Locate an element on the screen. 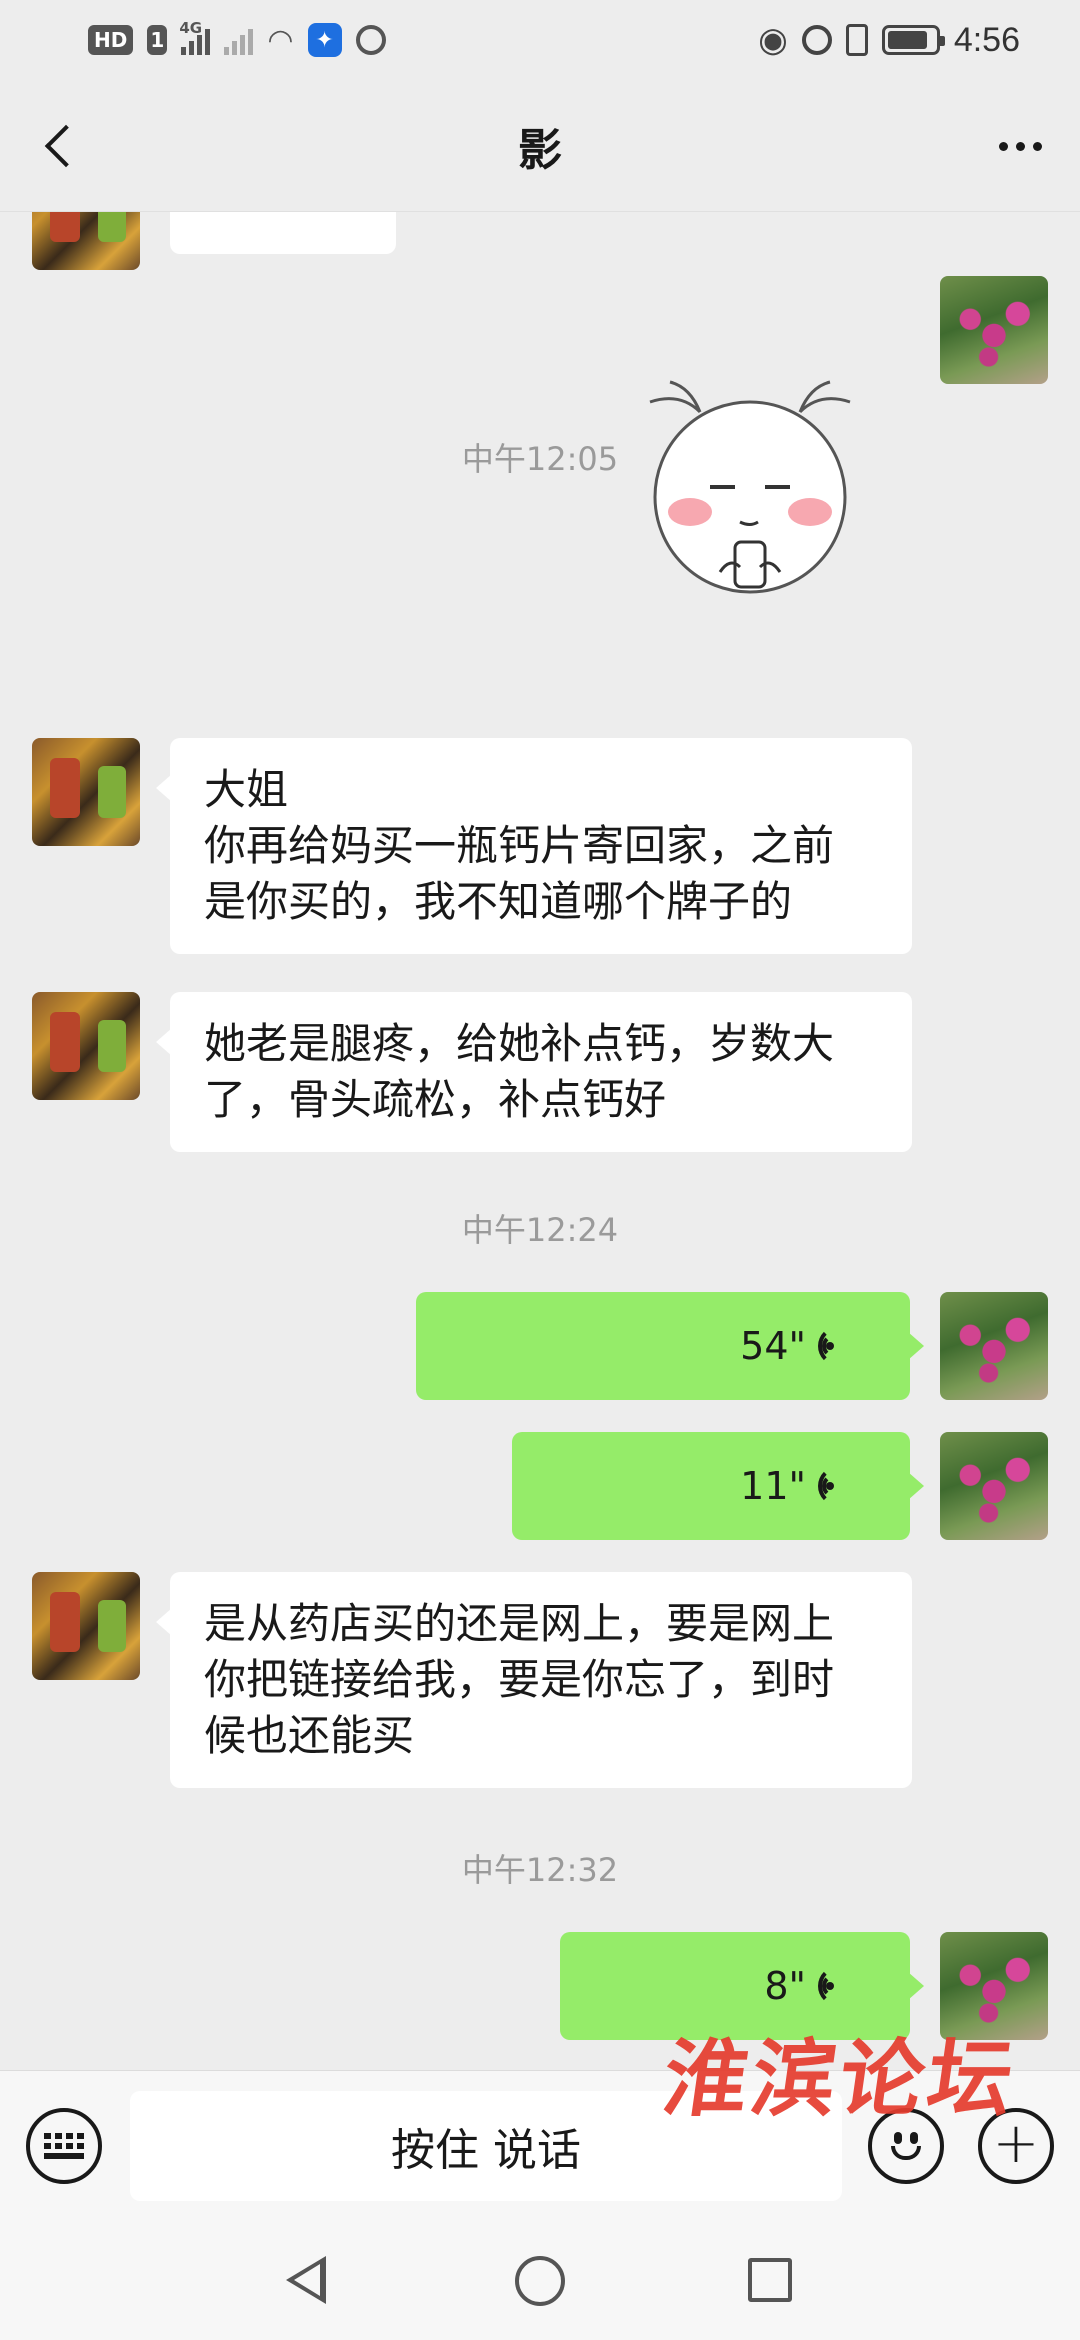 The width and height of the screenshot is (1080, 2340). system-back-icon is located at coordinates (306, 2280).